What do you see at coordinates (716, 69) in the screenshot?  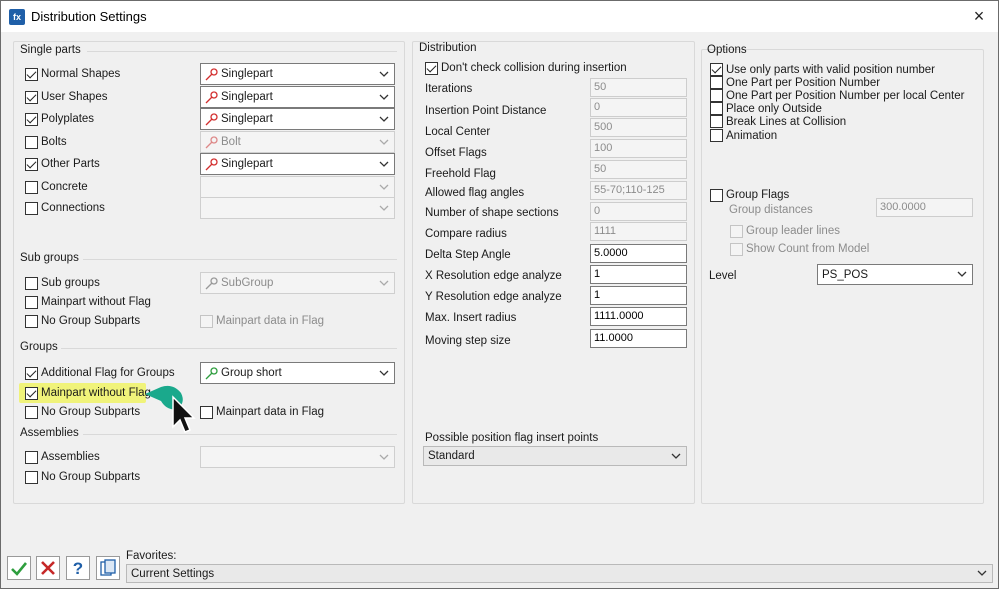 I see `valid-position-check` at bounding box center [716, 69].